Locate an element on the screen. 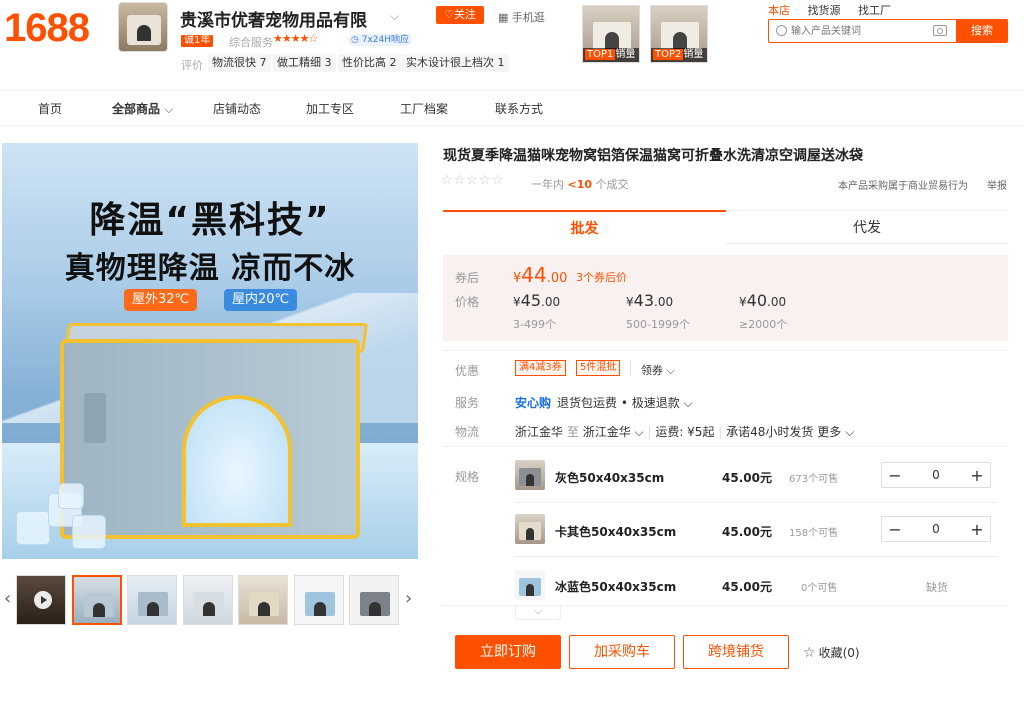  thumbnail-video is located at coordinates (41, 600).